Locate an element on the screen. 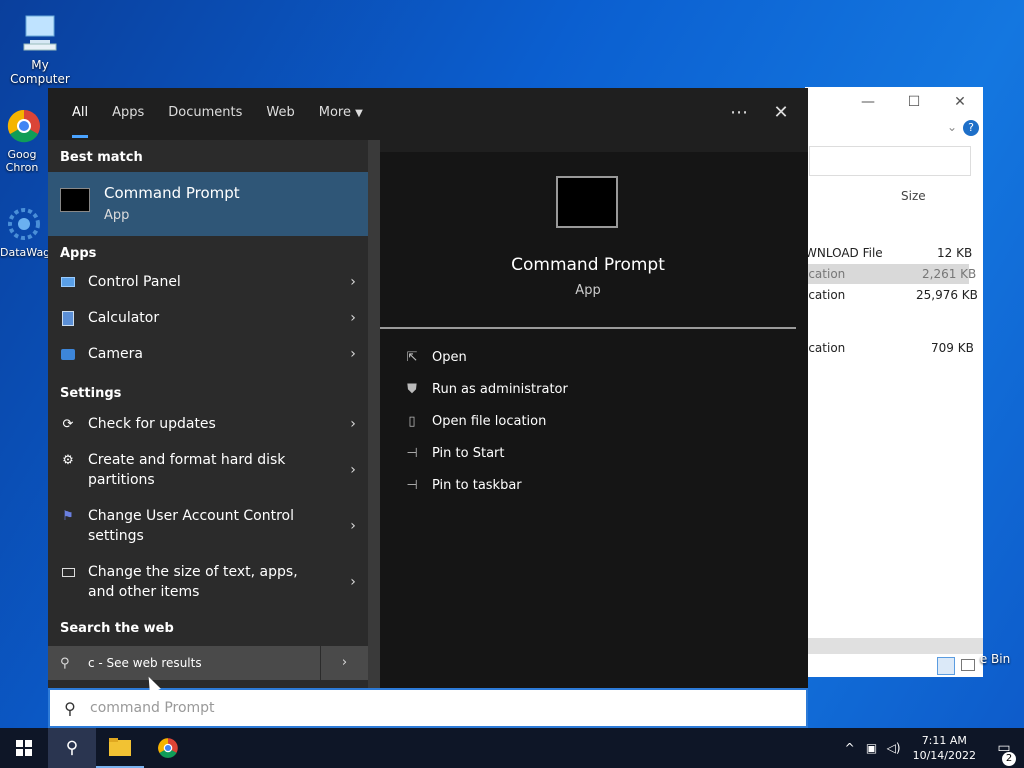 This screenshot has height=768, width=1024. datawag-icon is located at coordinates (24, 224).